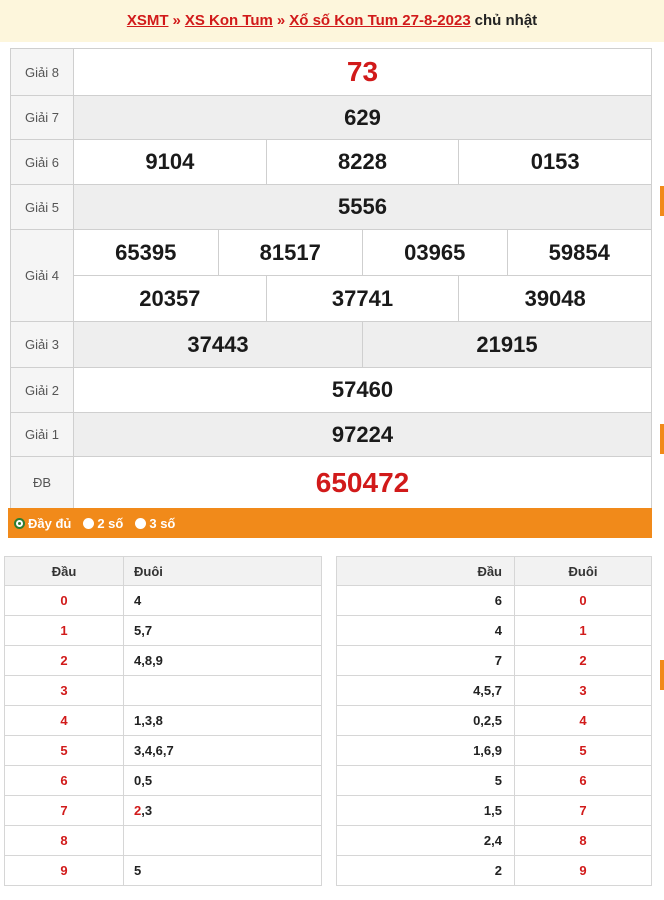 Image resolution: width=664 pixels, height=900 pixels. I want to click on table-row: 29, so click(494, 870).